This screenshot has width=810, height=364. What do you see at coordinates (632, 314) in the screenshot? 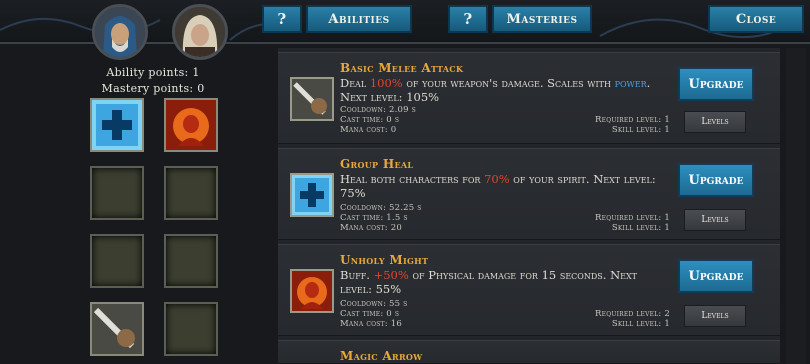
I see `required-level-stat: Required level: 2` at bounding box center [632, 314].